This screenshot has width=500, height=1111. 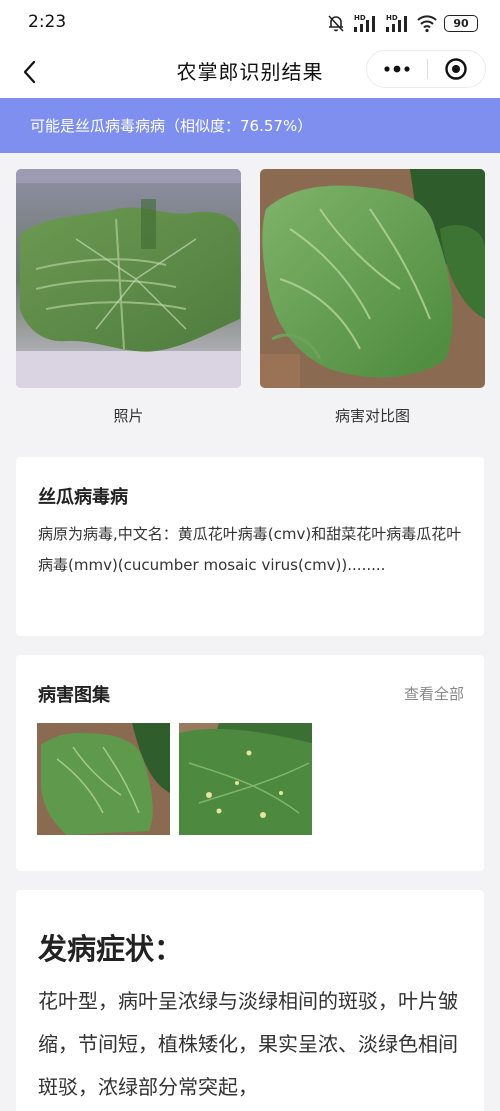 I want to click on leaf-comparison-image, so click(x=372, y=278).